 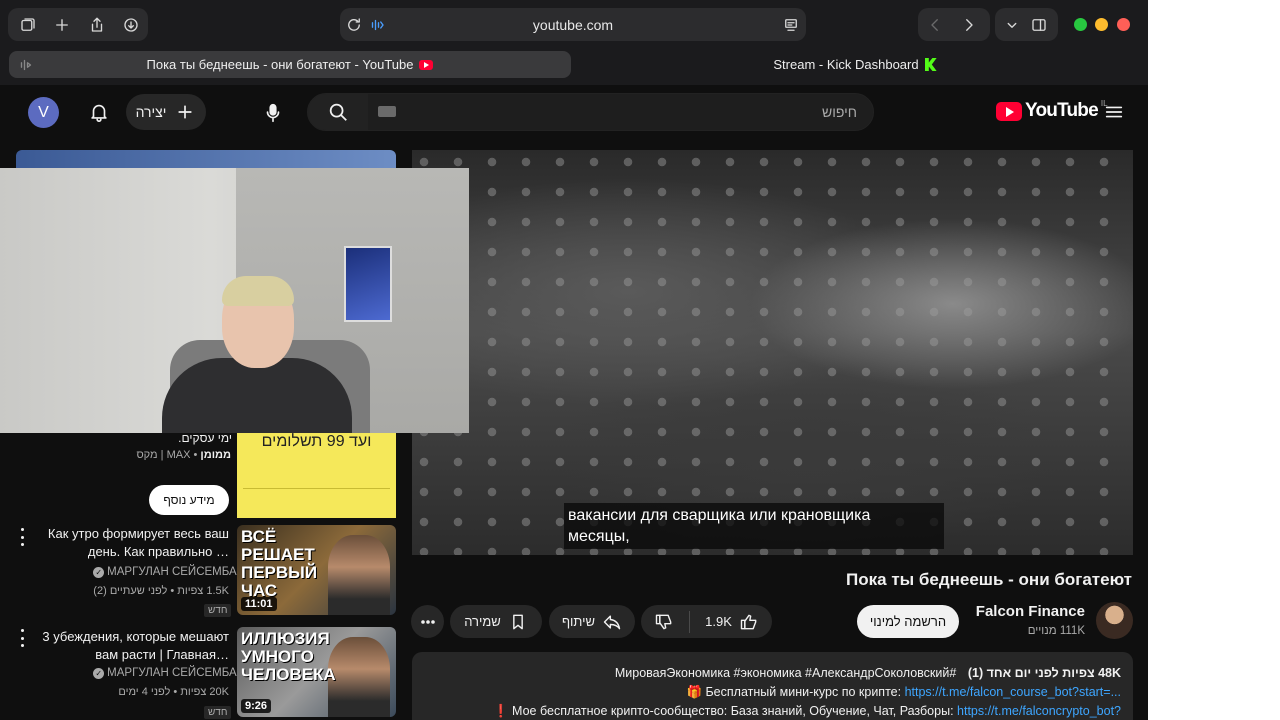 What do you see at coordinates (131, 25) in the screenshot?
I see `downloads-icon` at bounding box center [131, 25].